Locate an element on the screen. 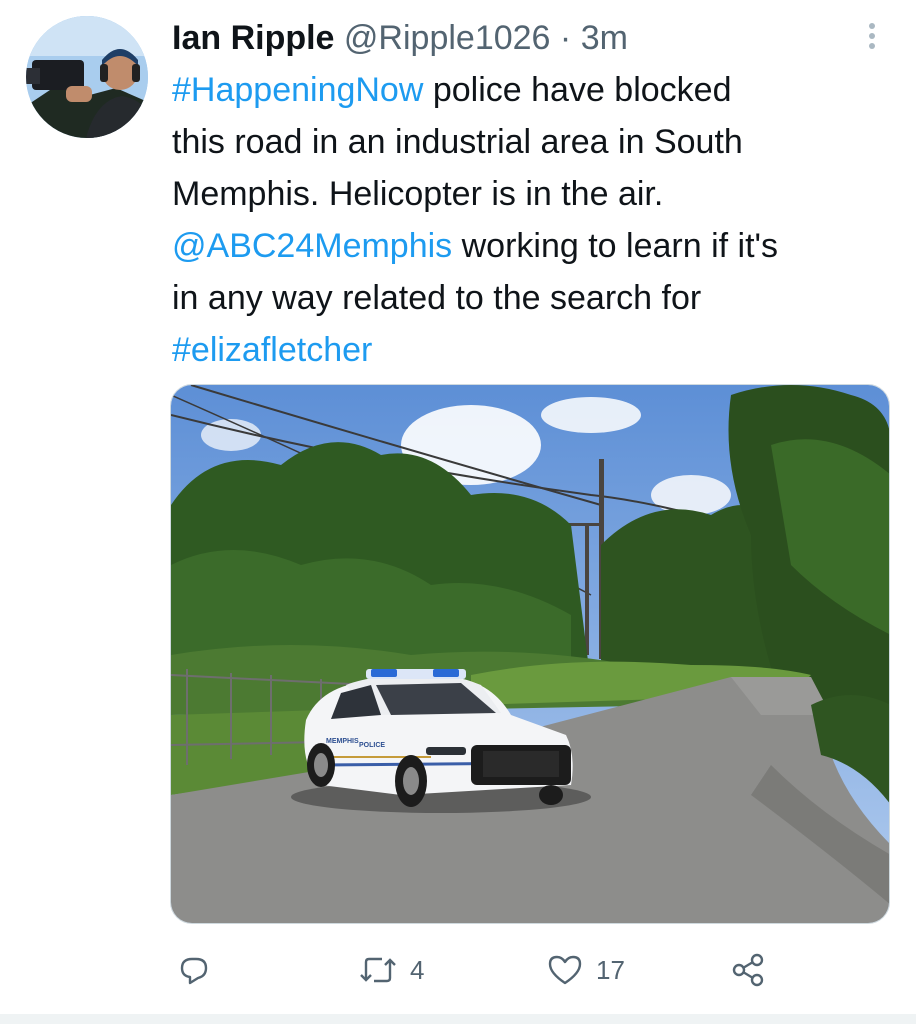 The width and height of the screenshot is (916, 1024). heart-icon is located at coordinates (565, 970).